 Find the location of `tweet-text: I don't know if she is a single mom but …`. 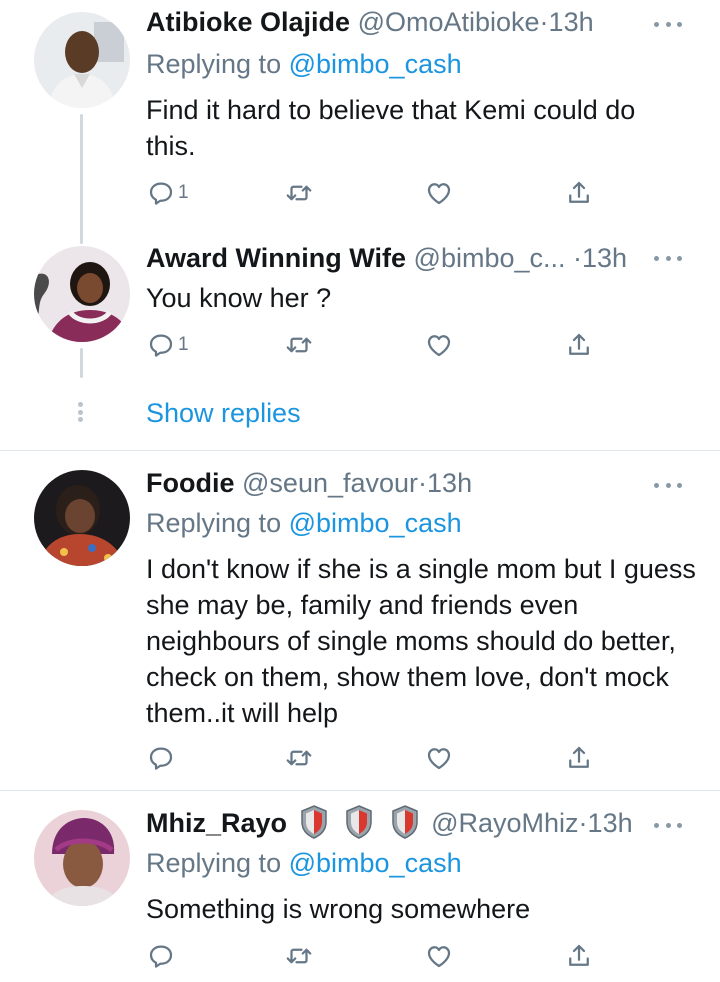

tweet-text: I don't know if she is a single mom but … is located at coordinates (421, 641).